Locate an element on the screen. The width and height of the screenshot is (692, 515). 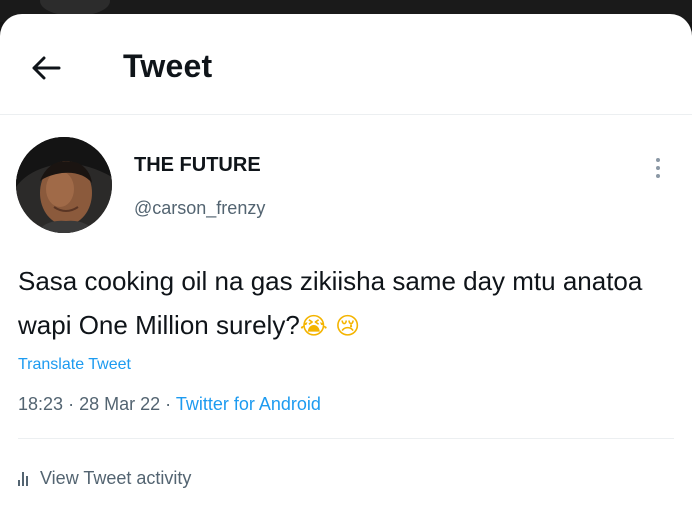
avatar-image is located at coordinates (64, 185).